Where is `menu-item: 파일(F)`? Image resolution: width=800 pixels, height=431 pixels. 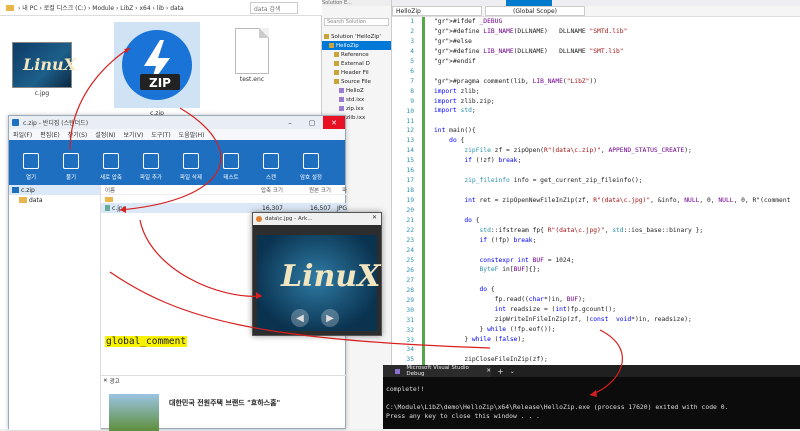 menu-item: 파일(F) is located at coordinates (22, 134).